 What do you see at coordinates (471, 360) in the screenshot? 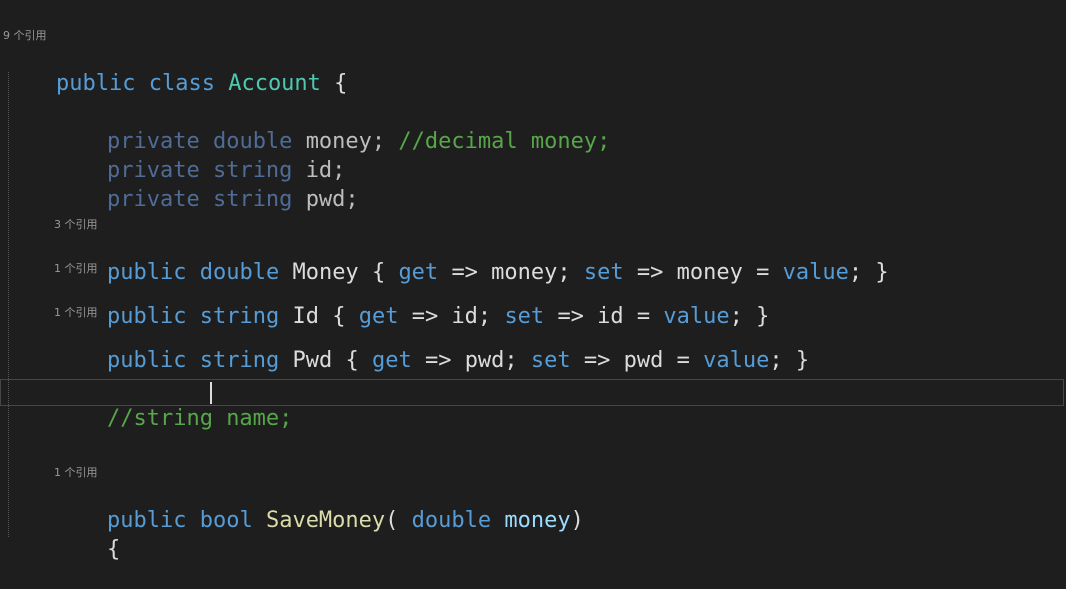
I see `getter-body: => pwd;` at bounding box center [471, 360].